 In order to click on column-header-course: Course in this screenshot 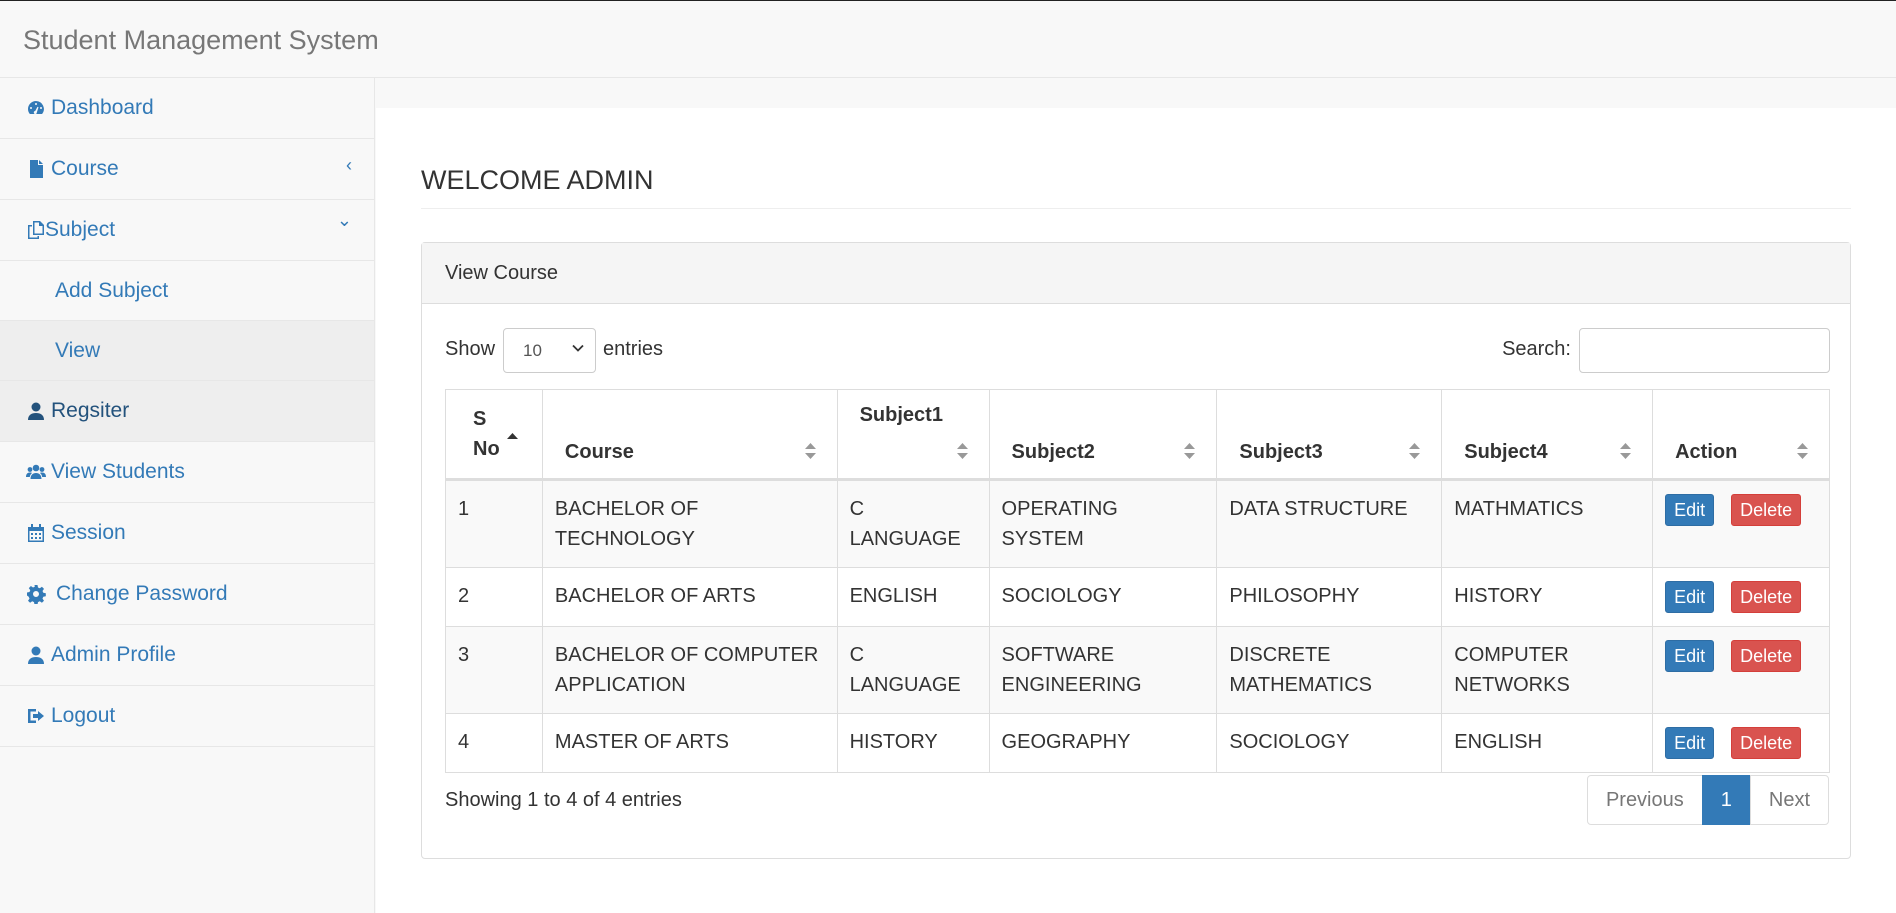, I will do `click(689, 435)`.